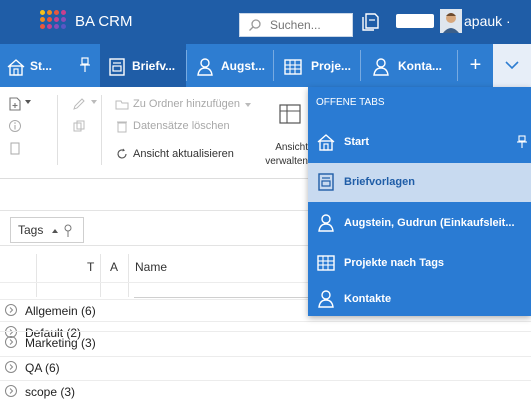  I want to click on group-row: QA (6), so click(265, 367).